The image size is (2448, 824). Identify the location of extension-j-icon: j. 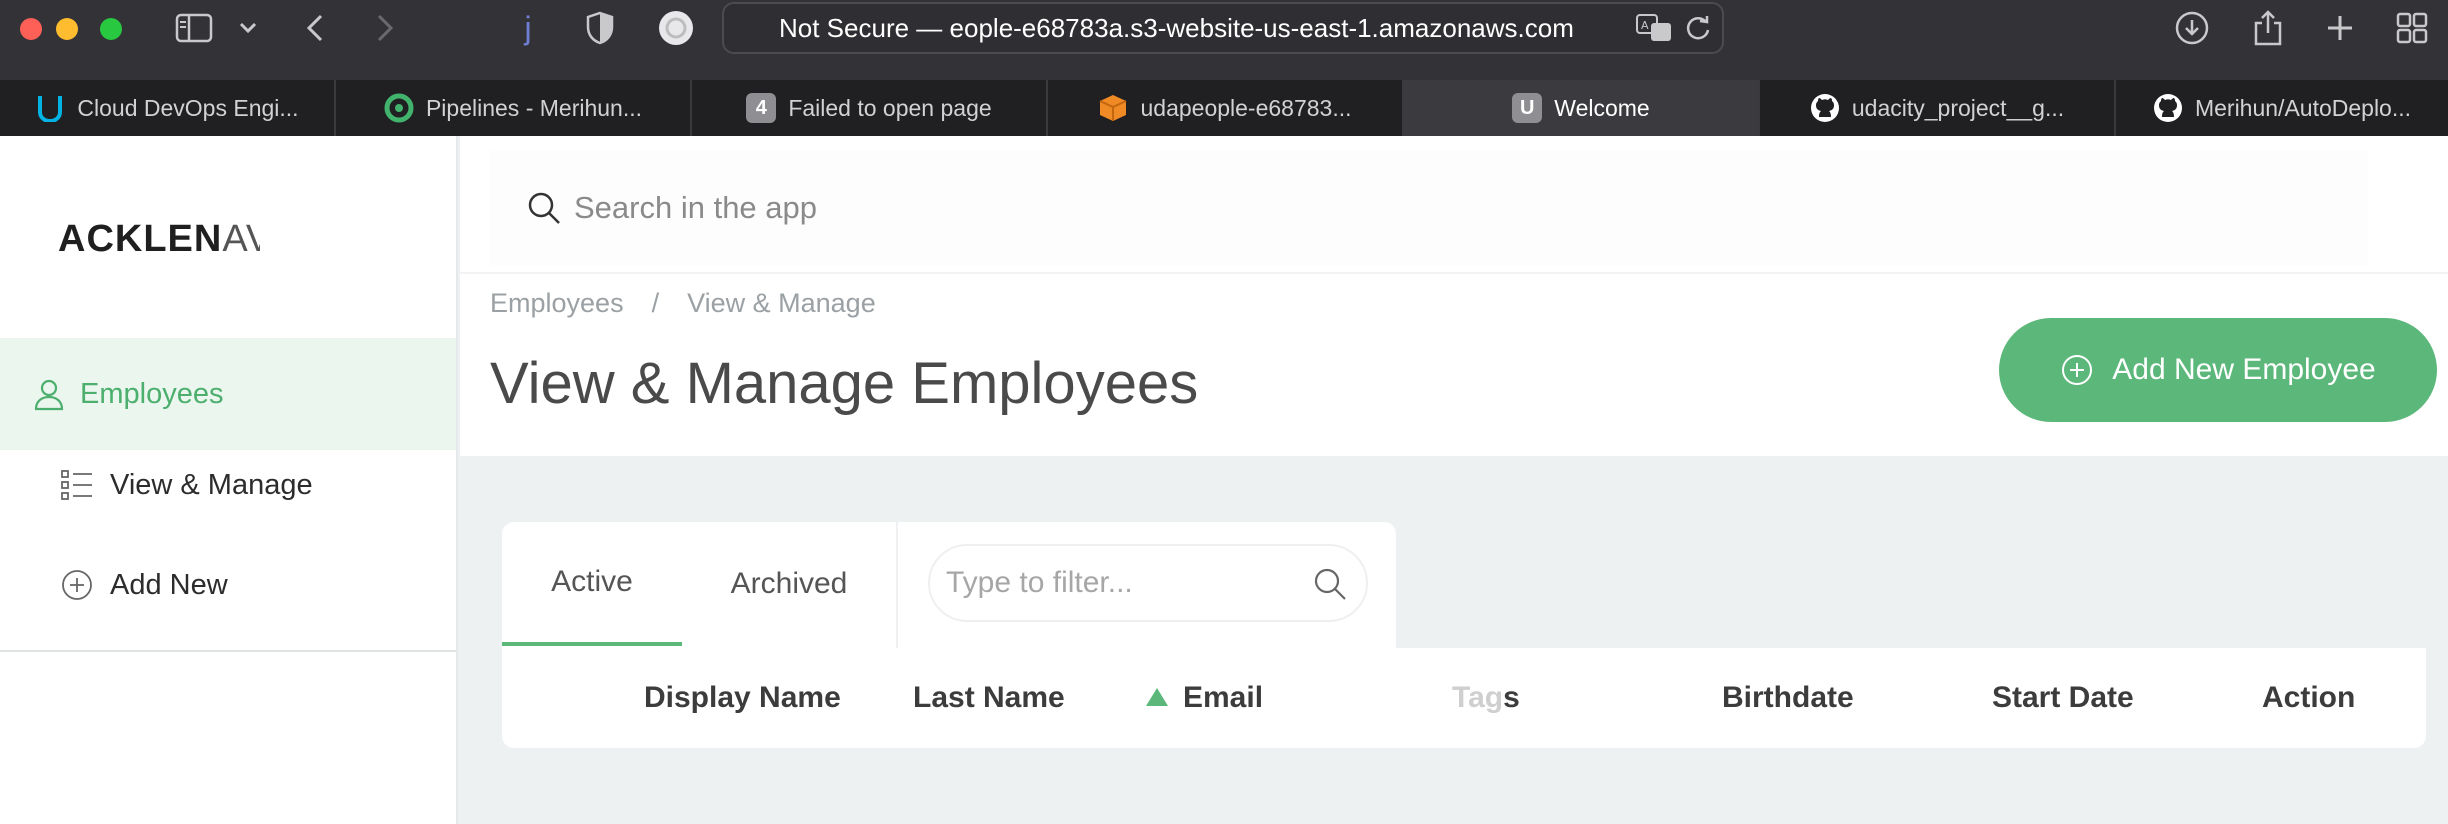
(528, 28).